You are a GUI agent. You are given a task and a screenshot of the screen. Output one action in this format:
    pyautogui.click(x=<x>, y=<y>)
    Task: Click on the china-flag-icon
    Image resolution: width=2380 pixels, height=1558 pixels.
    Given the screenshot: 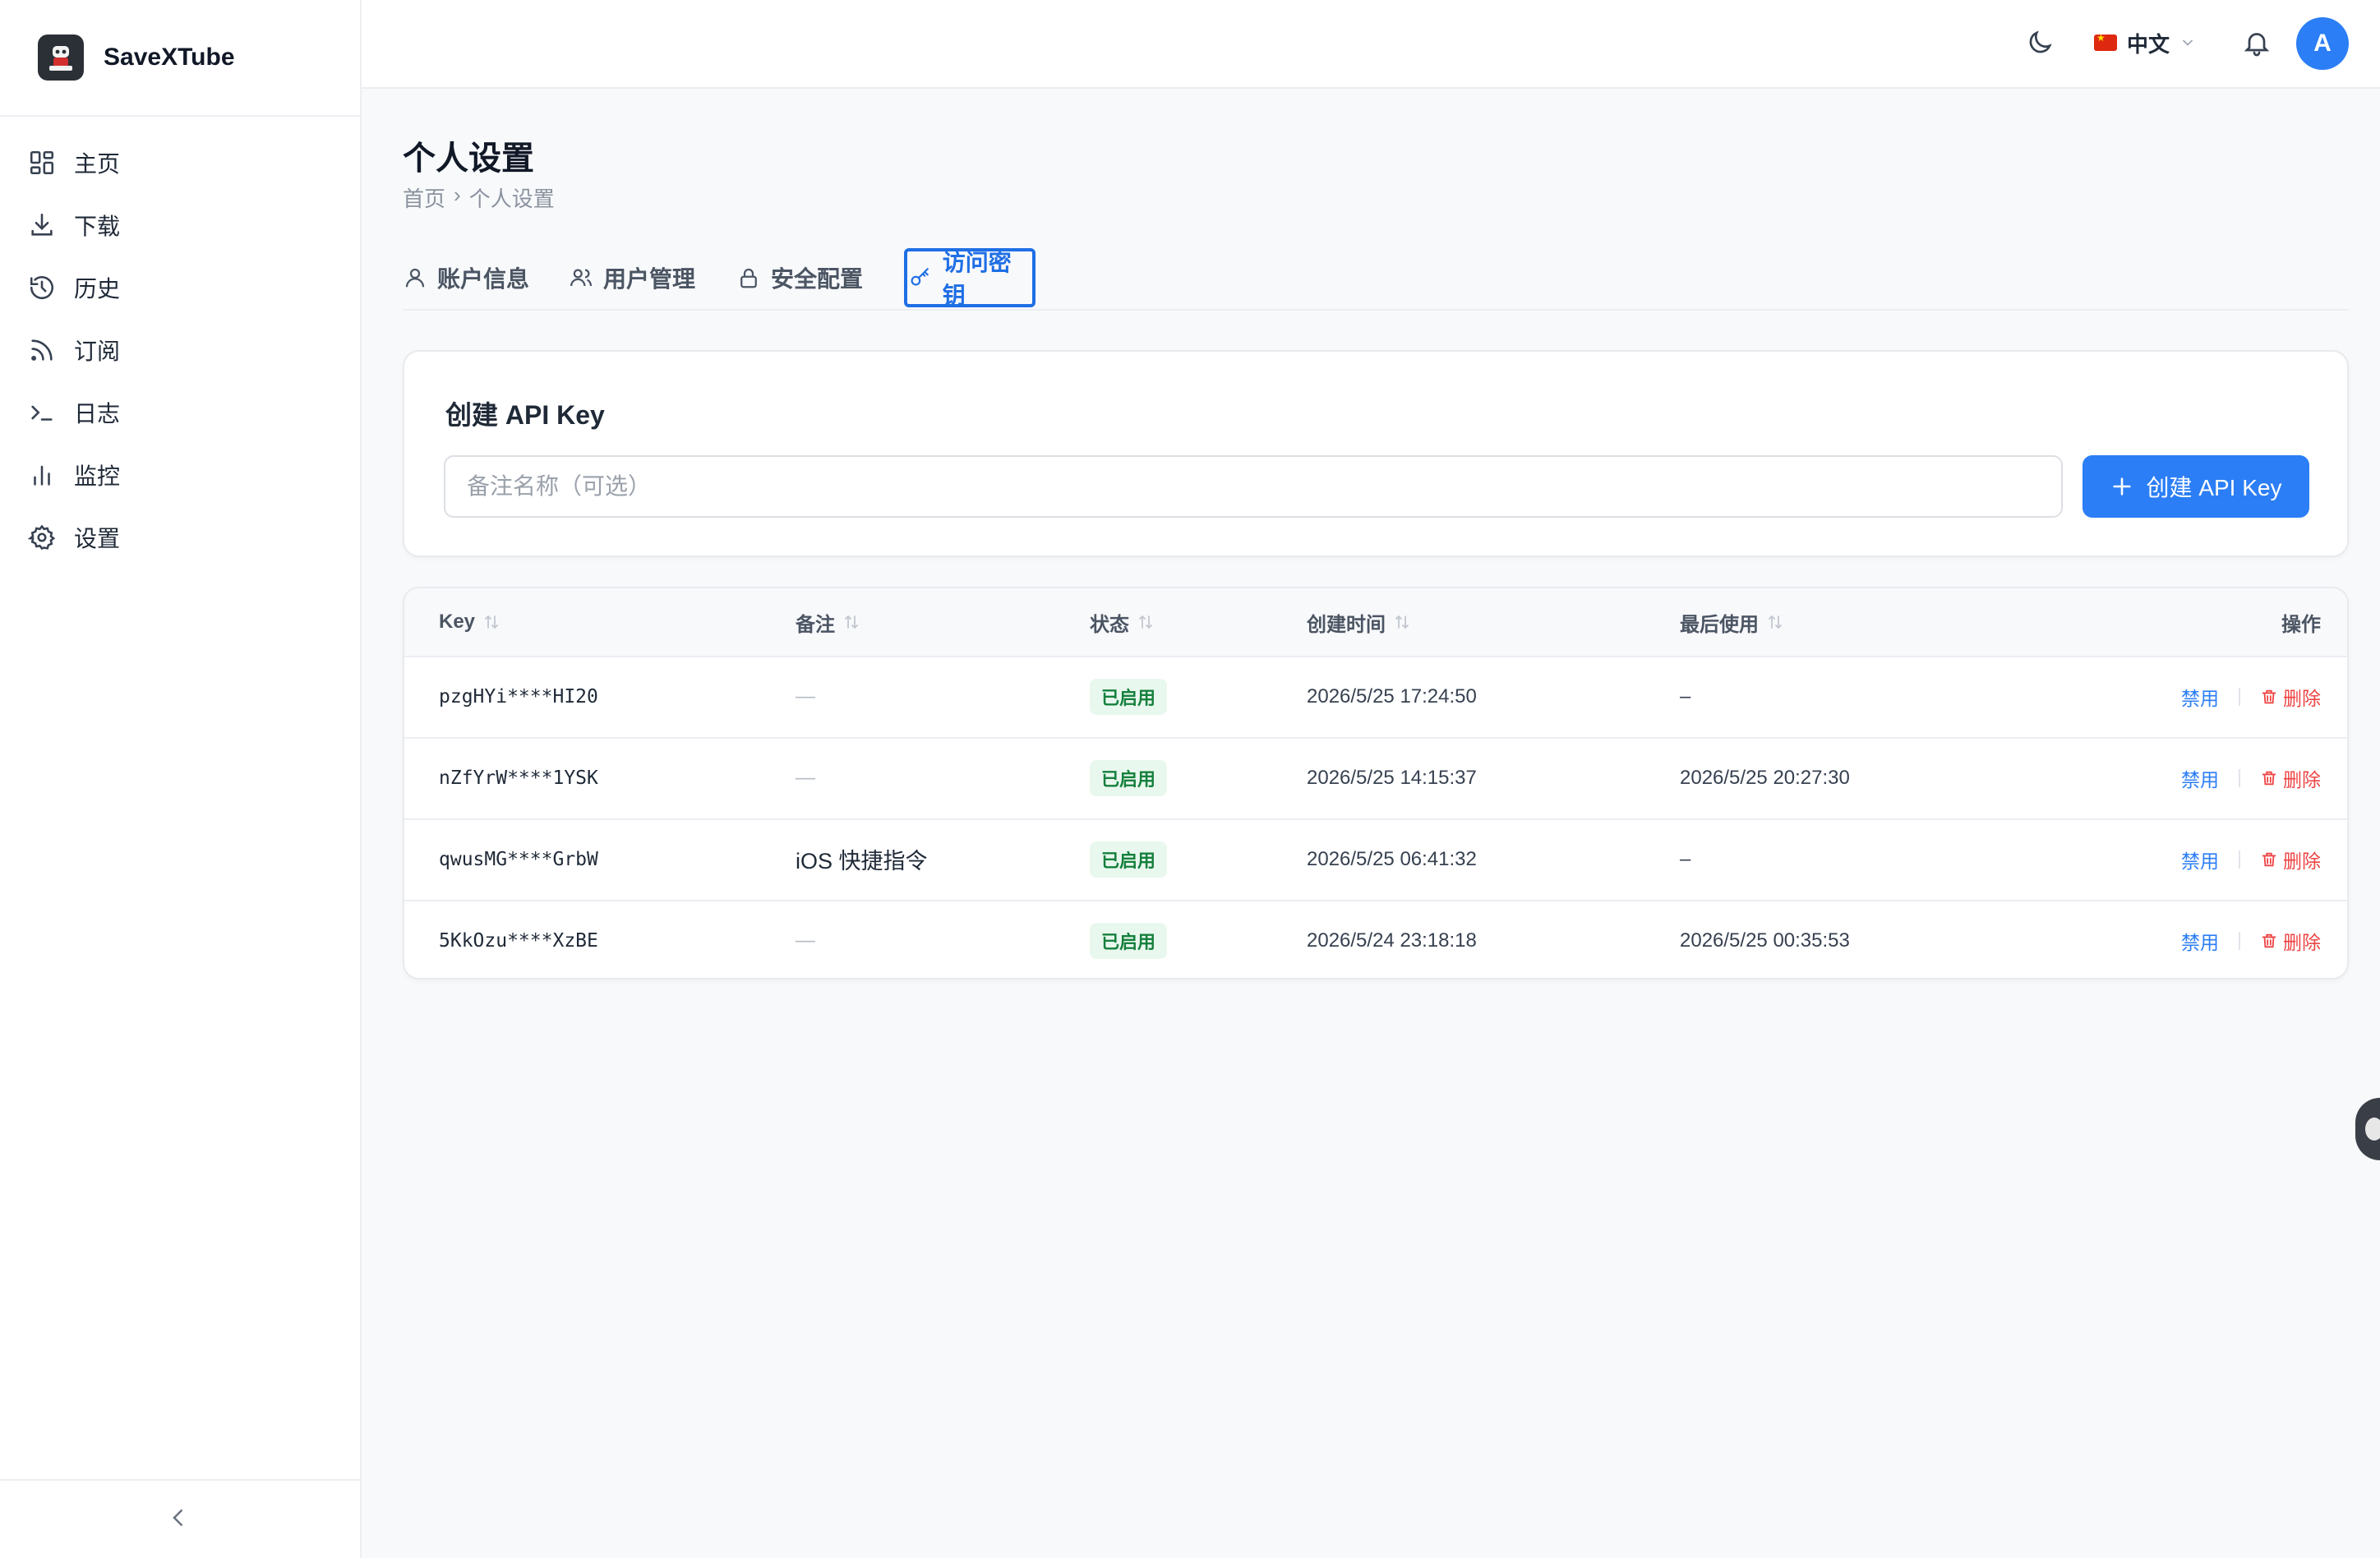 What is the action you would take?
    pyautogui.click(x=2105, y=41)
    